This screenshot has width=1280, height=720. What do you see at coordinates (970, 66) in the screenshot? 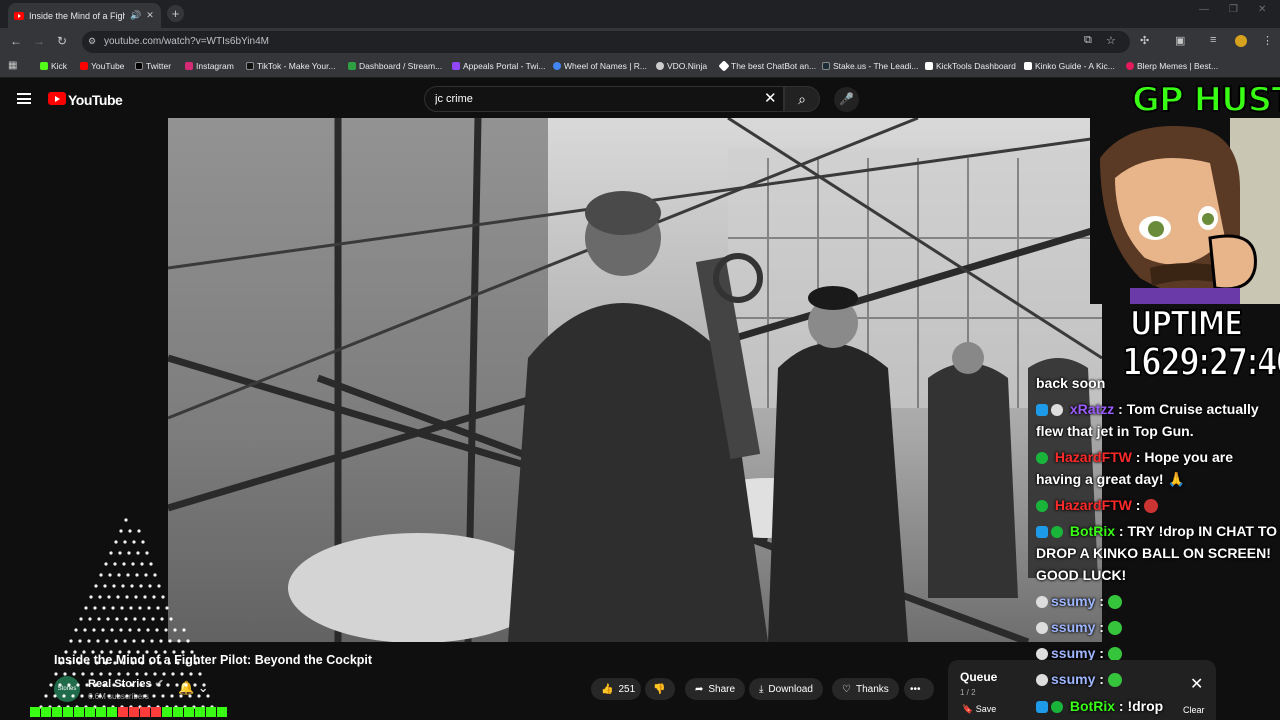
I see `bookmark-kicktools: KickTools Dashboard` at bounding box center [970, 66].